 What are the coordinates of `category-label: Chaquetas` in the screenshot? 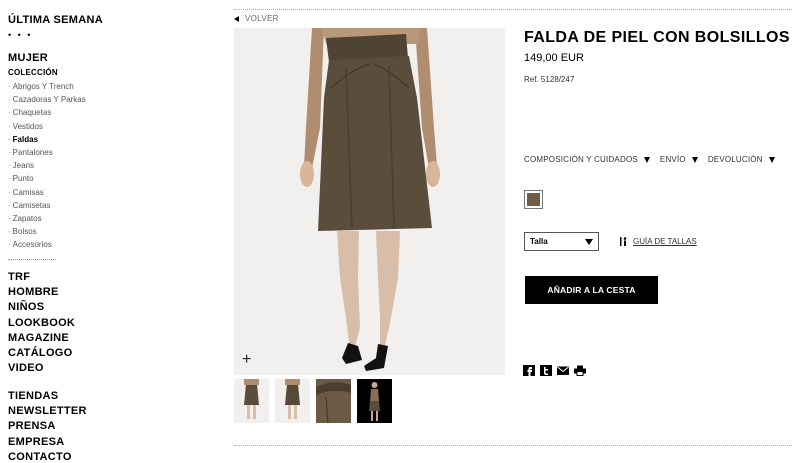 It's located at (32, 113).